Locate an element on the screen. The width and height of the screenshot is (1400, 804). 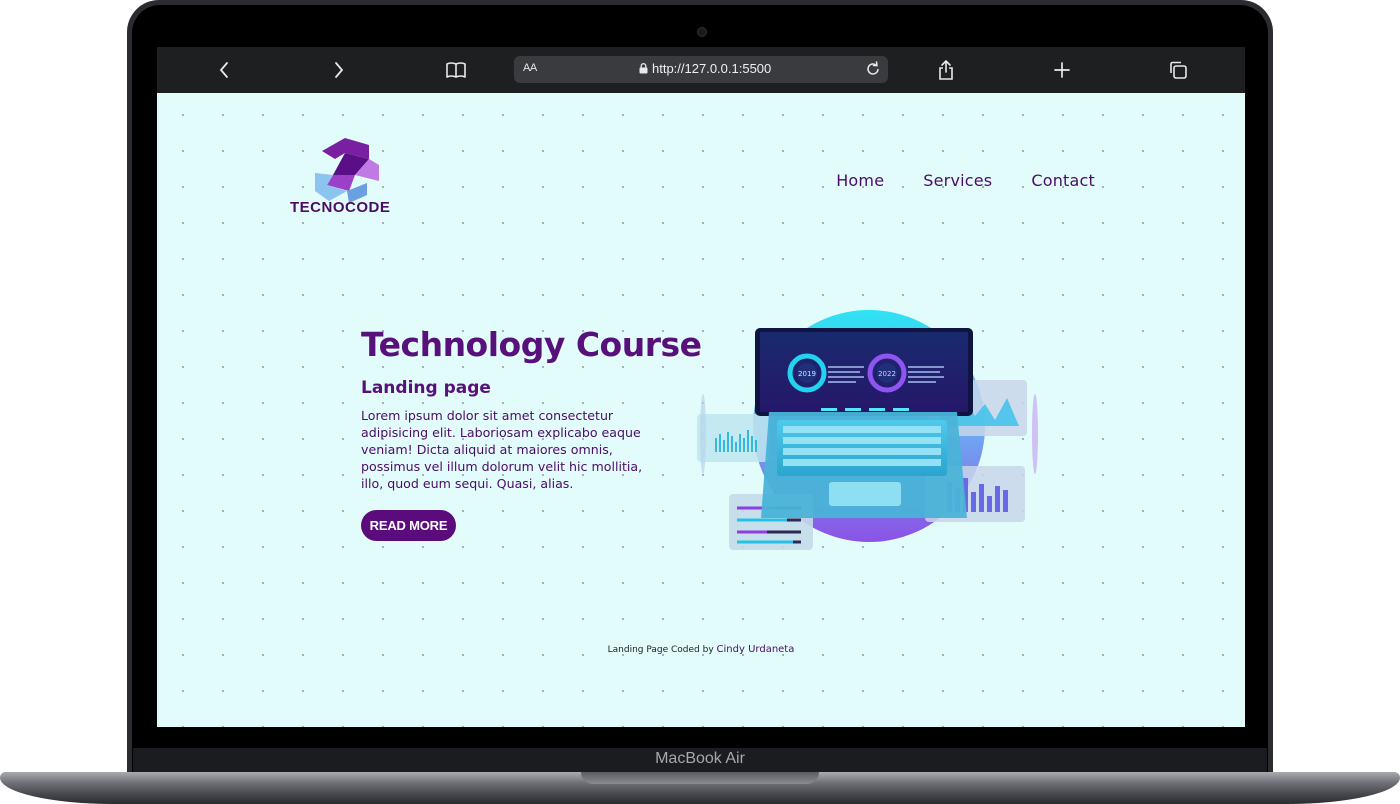
nav-services: Services is located at coordinates (957, 180).